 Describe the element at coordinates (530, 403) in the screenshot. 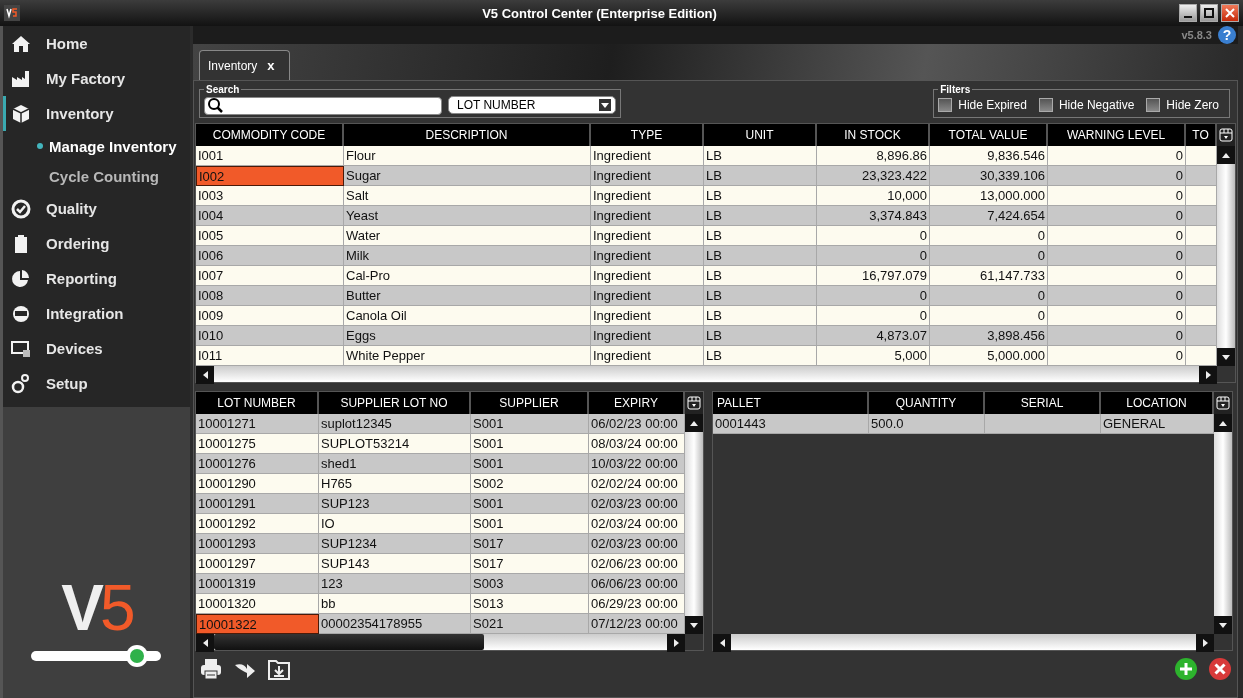

I see `column-header: SUPPLIER` at that location.